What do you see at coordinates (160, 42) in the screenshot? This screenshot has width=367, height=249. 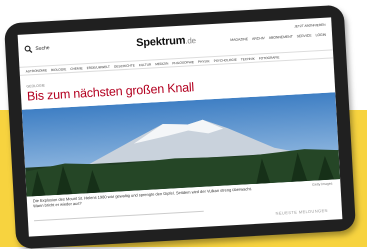 I see `brand-name: Spektrum` at bounding box center [160, 42].